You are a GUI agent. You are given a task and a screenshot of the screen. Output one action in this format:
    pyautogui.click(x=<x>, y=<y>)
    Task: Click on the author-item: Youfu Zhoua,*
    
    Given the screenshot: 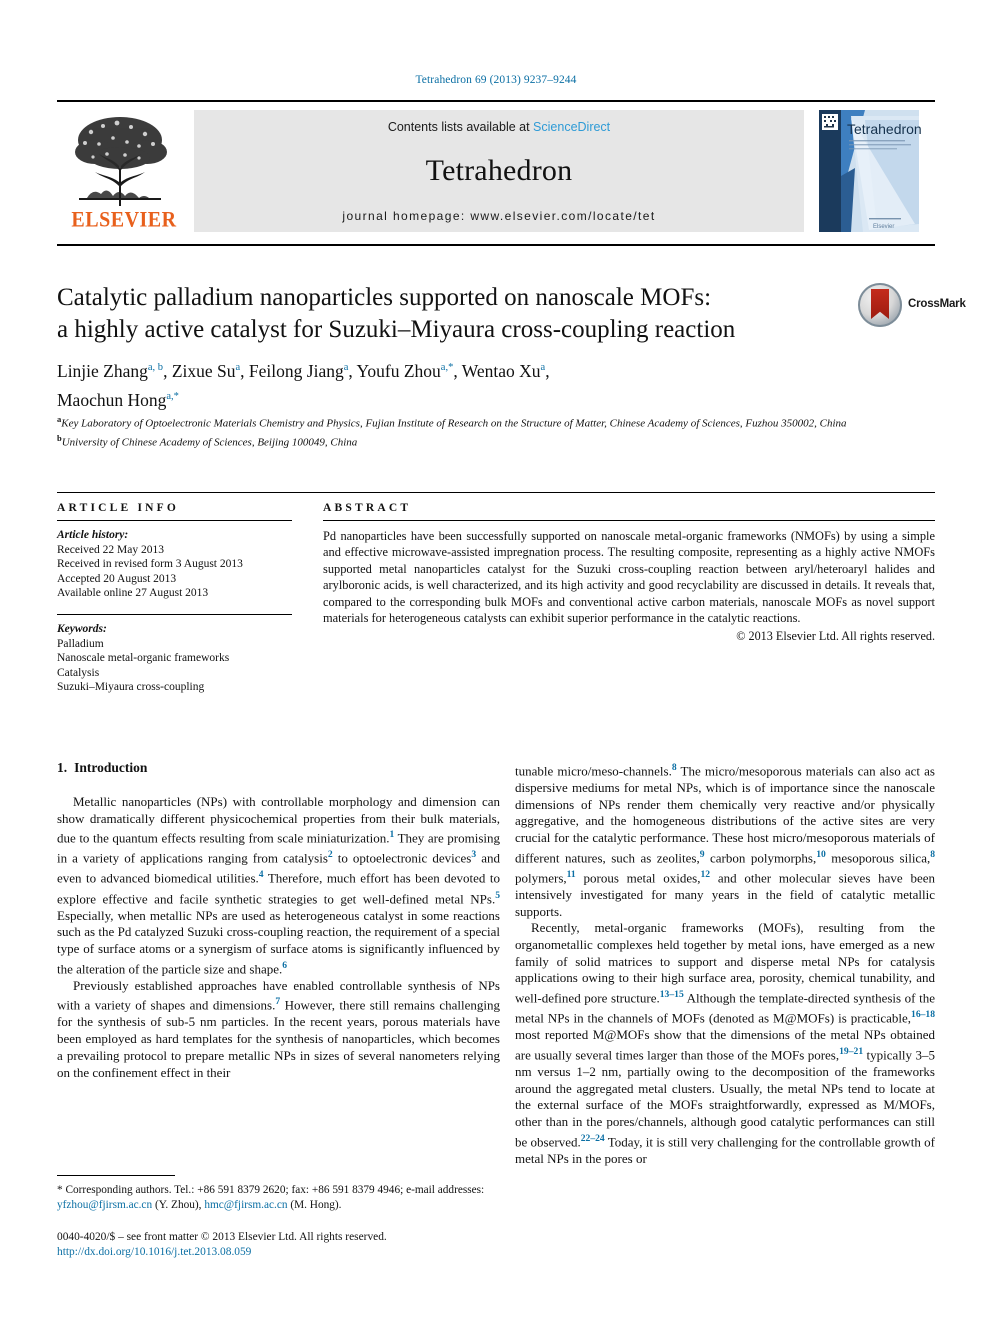 What is the action you would take?
    pyautogui.click(x=405, y=371)
    